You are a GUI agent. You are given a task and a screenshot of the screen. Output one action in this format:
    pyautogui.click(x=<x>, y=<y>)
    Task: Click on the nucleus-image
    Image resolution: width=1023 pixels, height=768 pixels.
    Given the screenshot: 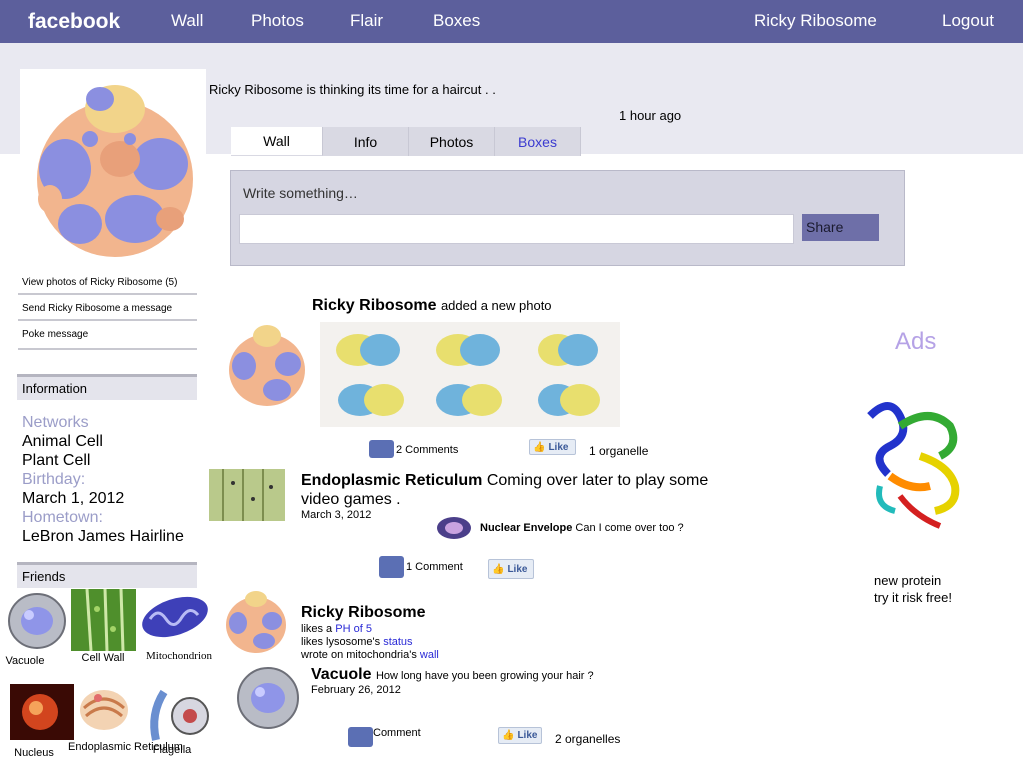 What is the action you would take?
    pyautogui.click(x=42, y=712)
    